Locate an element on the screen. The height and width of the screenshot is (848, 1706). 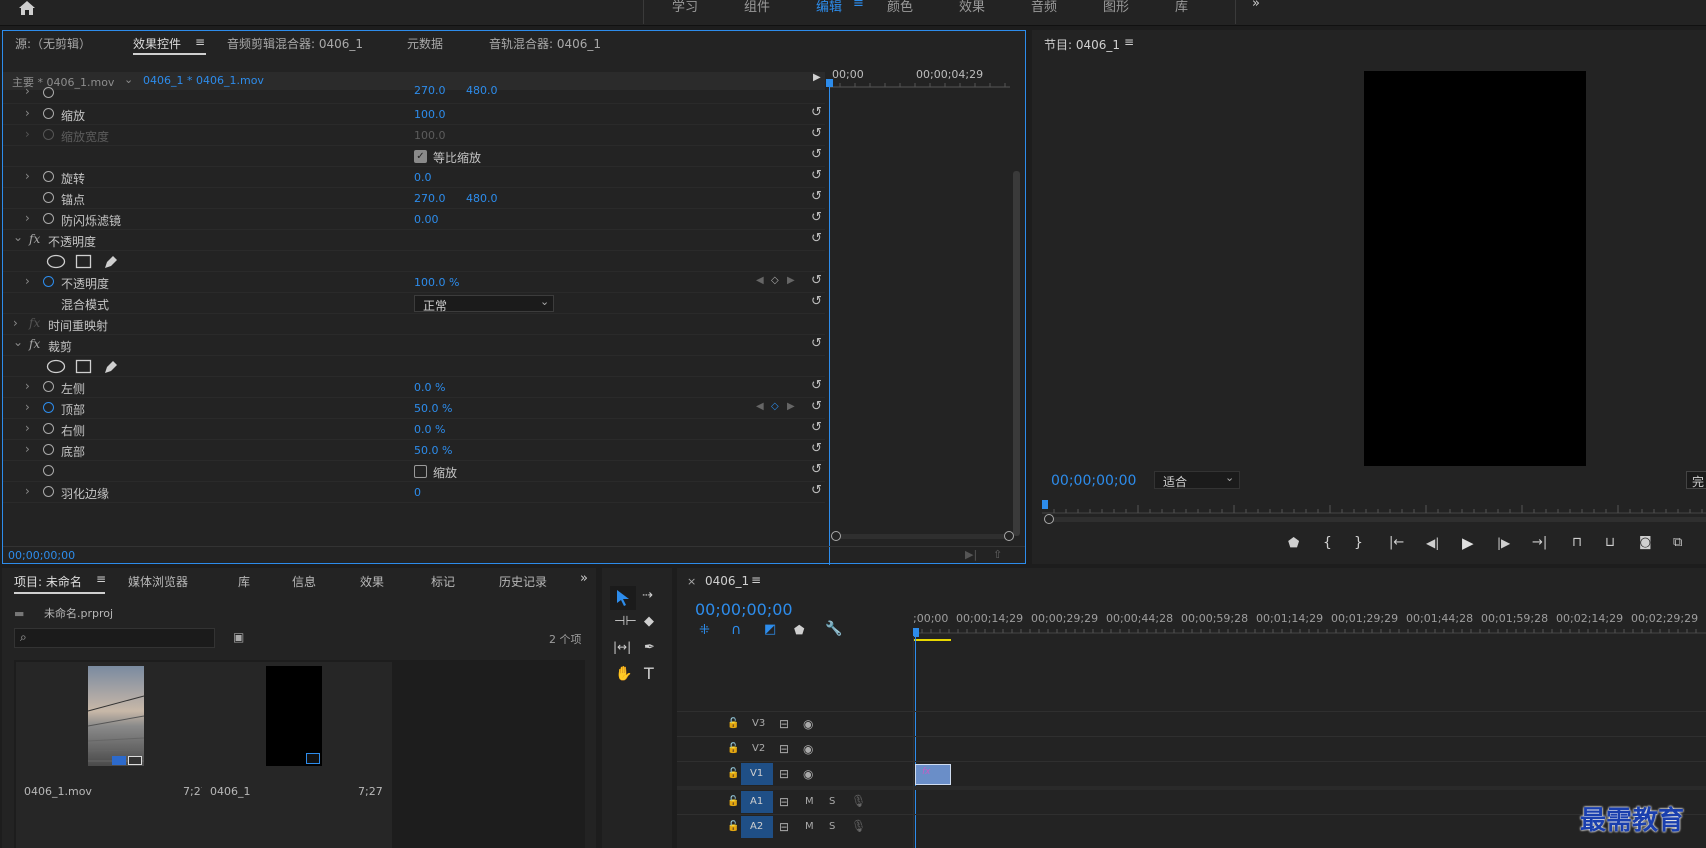
program-title: 节目: 0406_1 is located at coordinates (1082, 44).